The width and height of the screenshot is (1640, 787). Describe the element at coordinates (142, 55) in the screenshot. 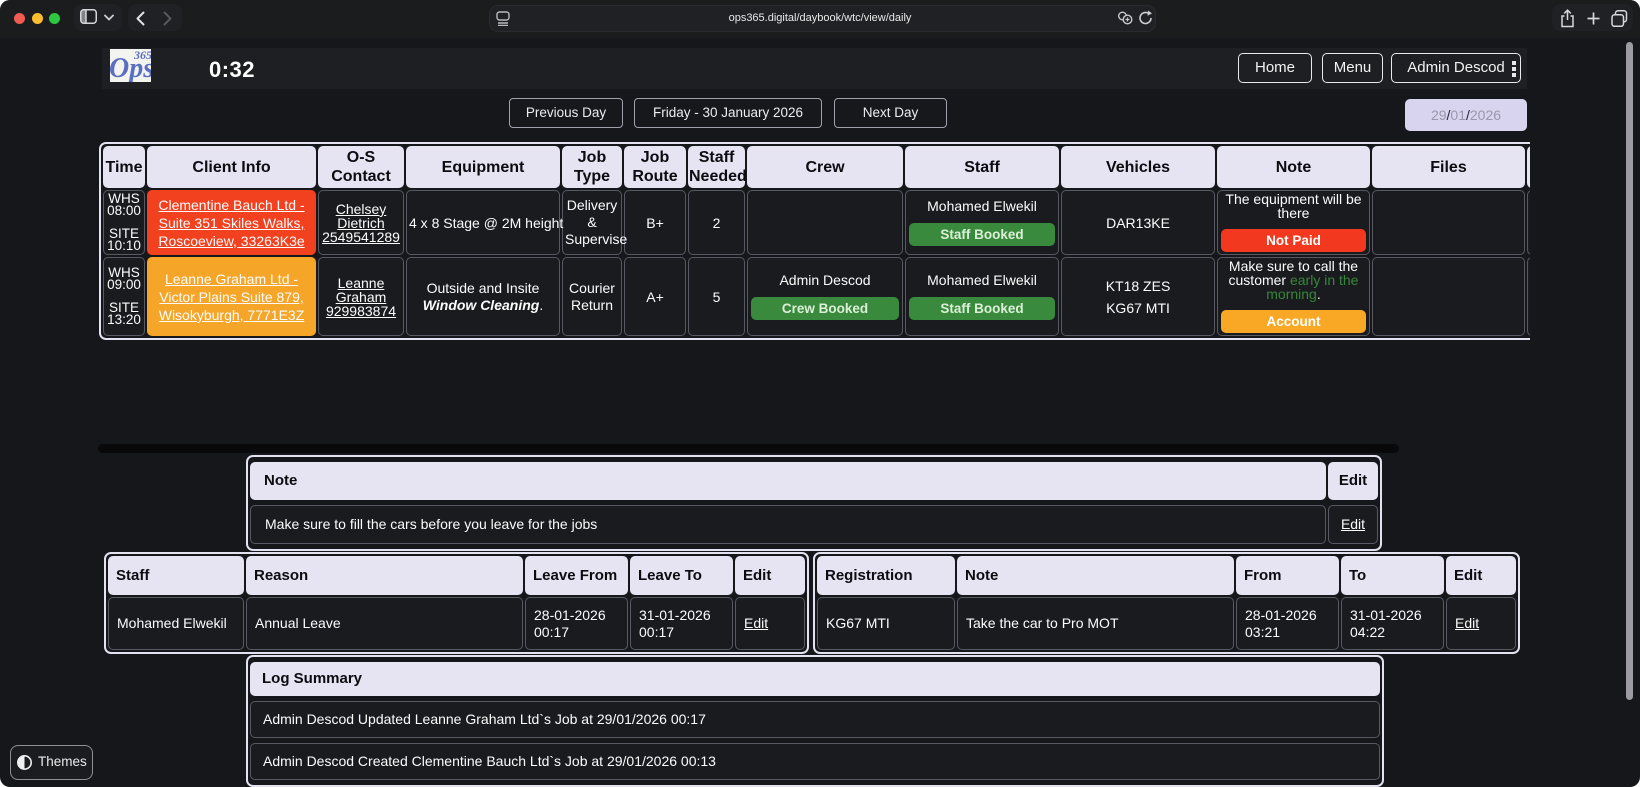

I see `svg-text: 365` at that location.